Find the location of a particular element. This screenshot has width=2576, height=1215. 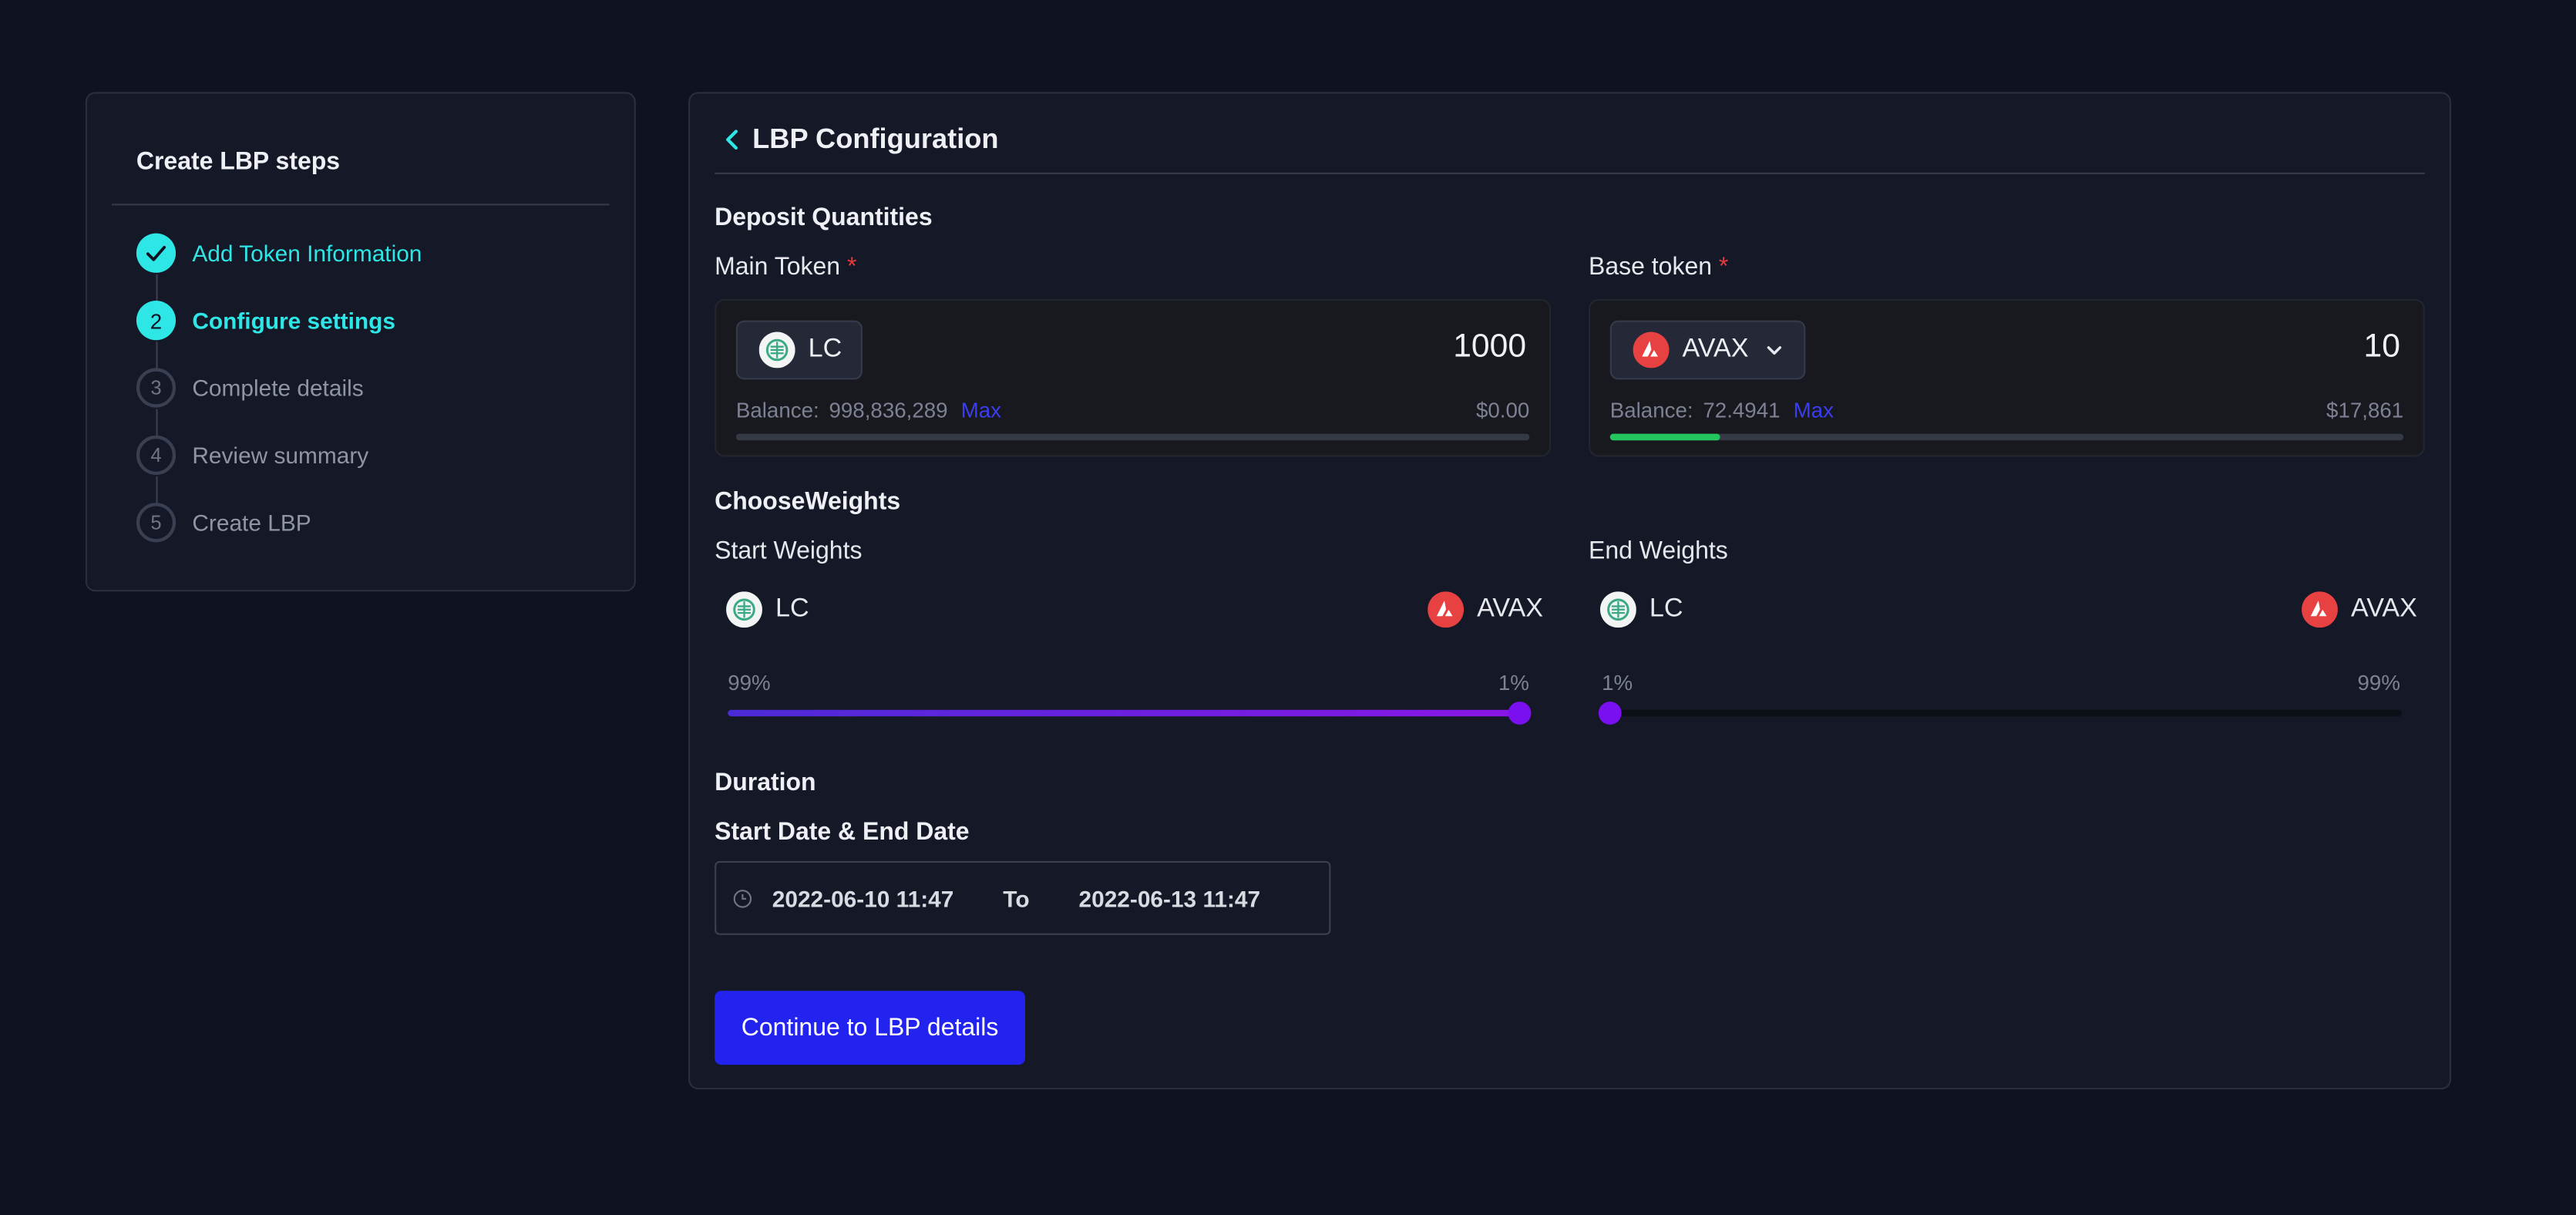

end-weight-lc: LC is located at coordinates (1641, 609).